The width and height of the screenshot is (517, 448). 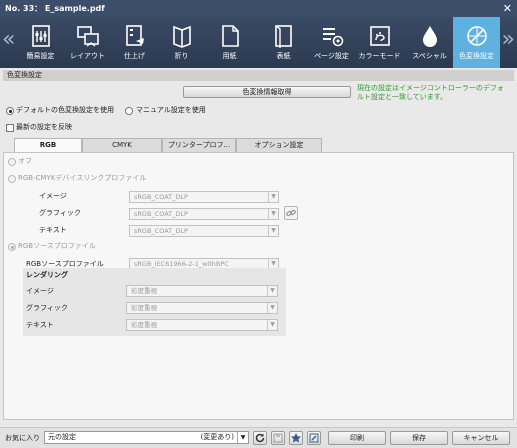 I want to click on tab-label: 簡易設定, so click(x=40, y=56).